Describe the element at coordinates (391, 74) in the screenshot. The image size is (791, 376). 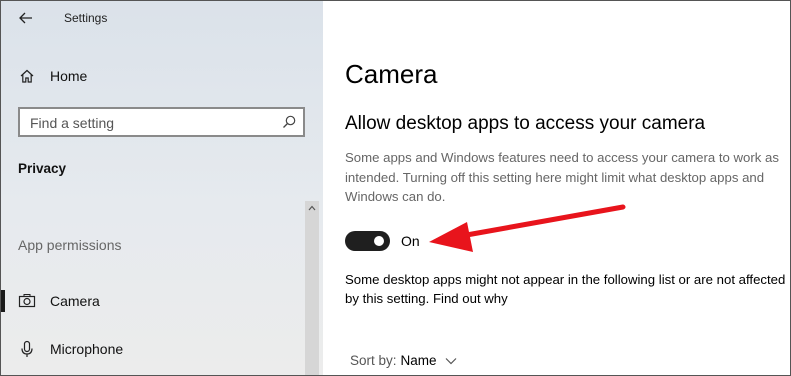
I see `page-title: Camera` at that location.